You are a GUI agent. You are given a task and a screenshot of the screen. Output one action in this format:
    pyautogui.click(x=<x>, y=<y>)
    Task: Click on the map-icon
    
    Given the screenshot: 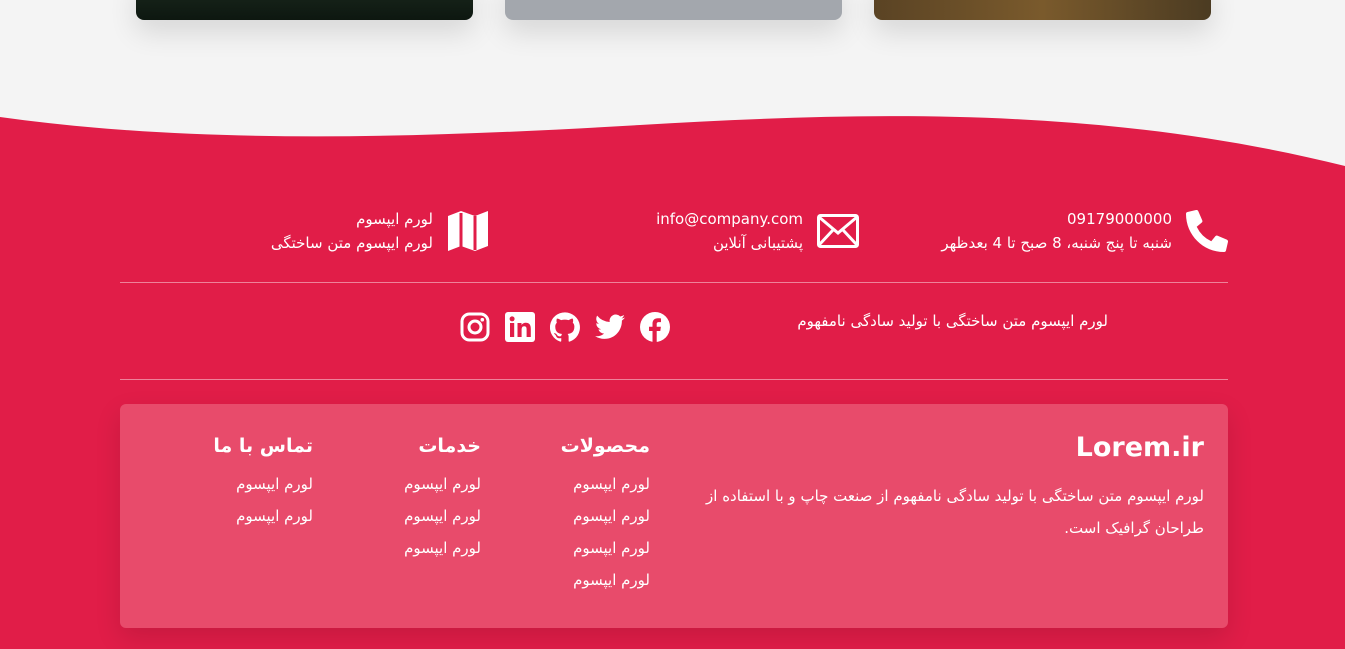 What is the action you would take?
    pyautogui.click(x=468, y=231)
    